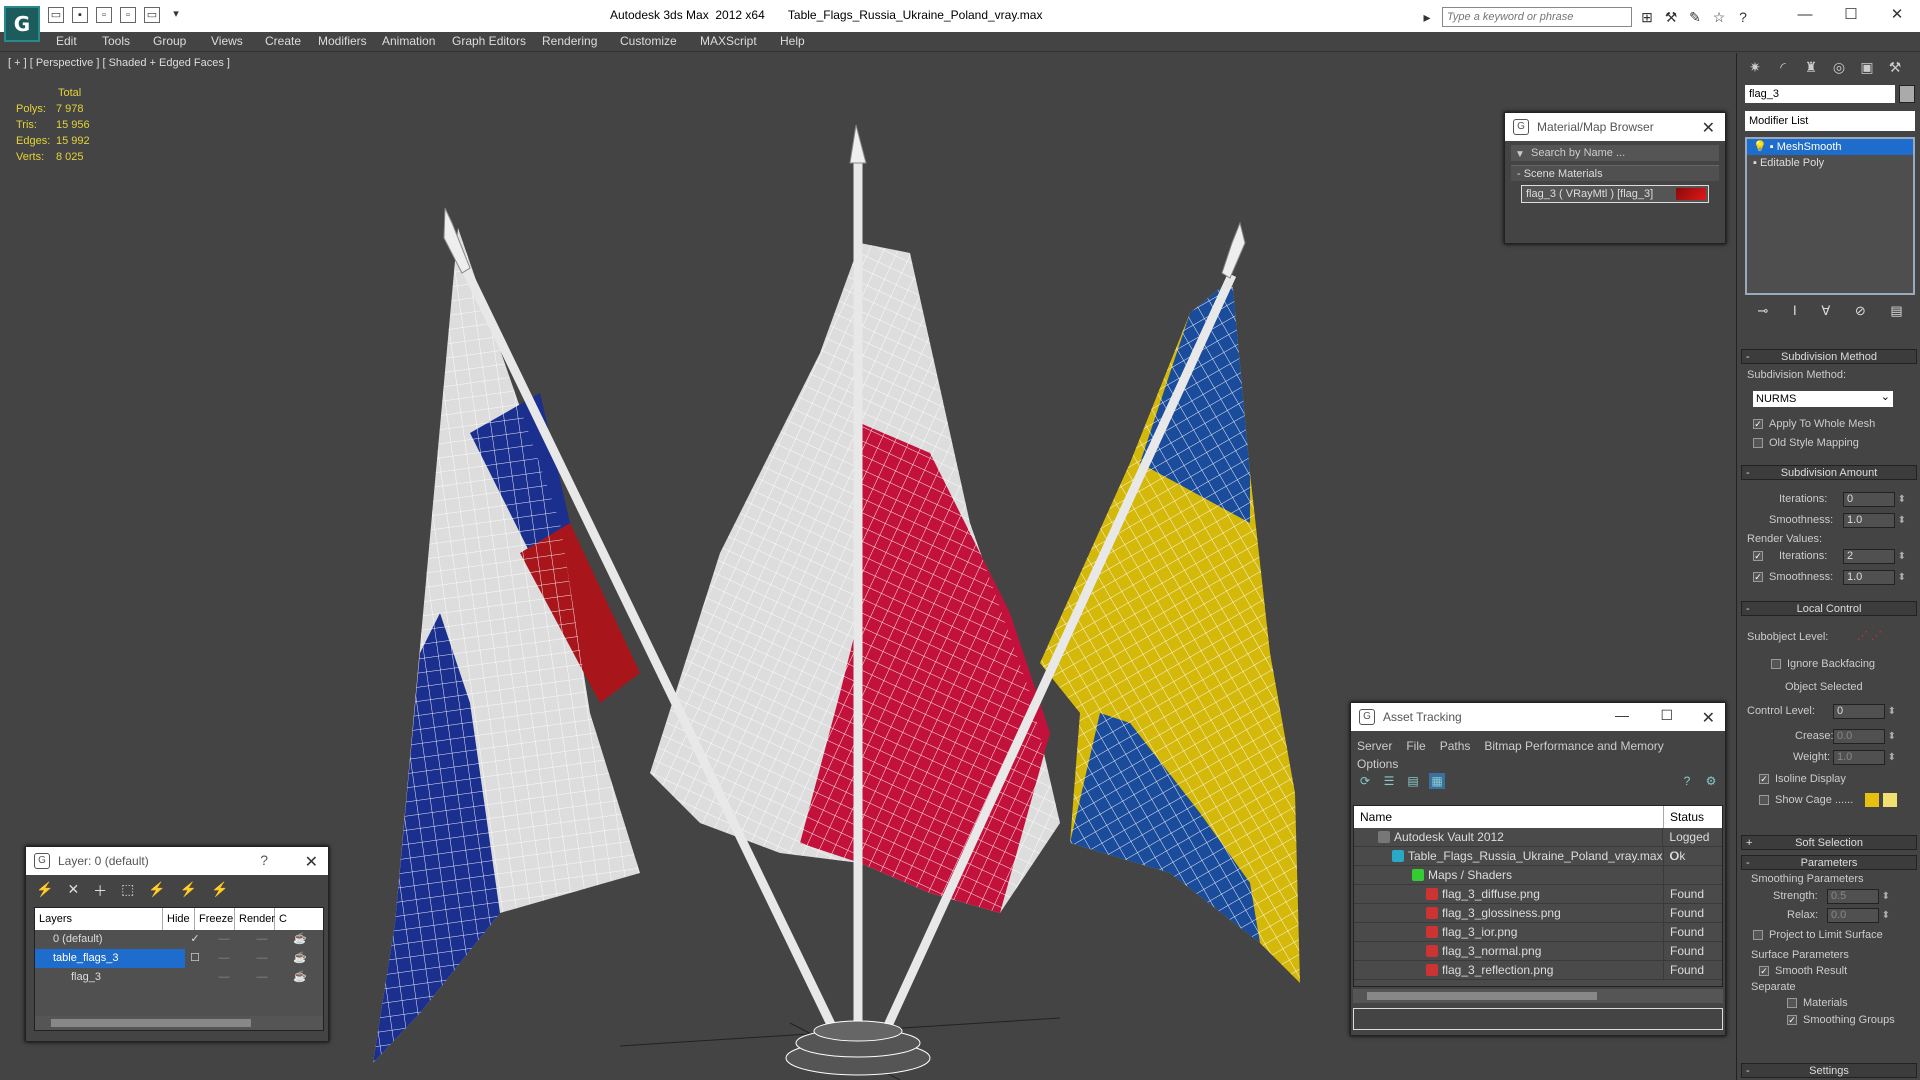 The width and height of the screenshot is (1920, 1080). What do you see at coordinates (1858, 896) in the screenshot?
I see `strength-spinner: 0.5` at bounding box center [1858, 896].